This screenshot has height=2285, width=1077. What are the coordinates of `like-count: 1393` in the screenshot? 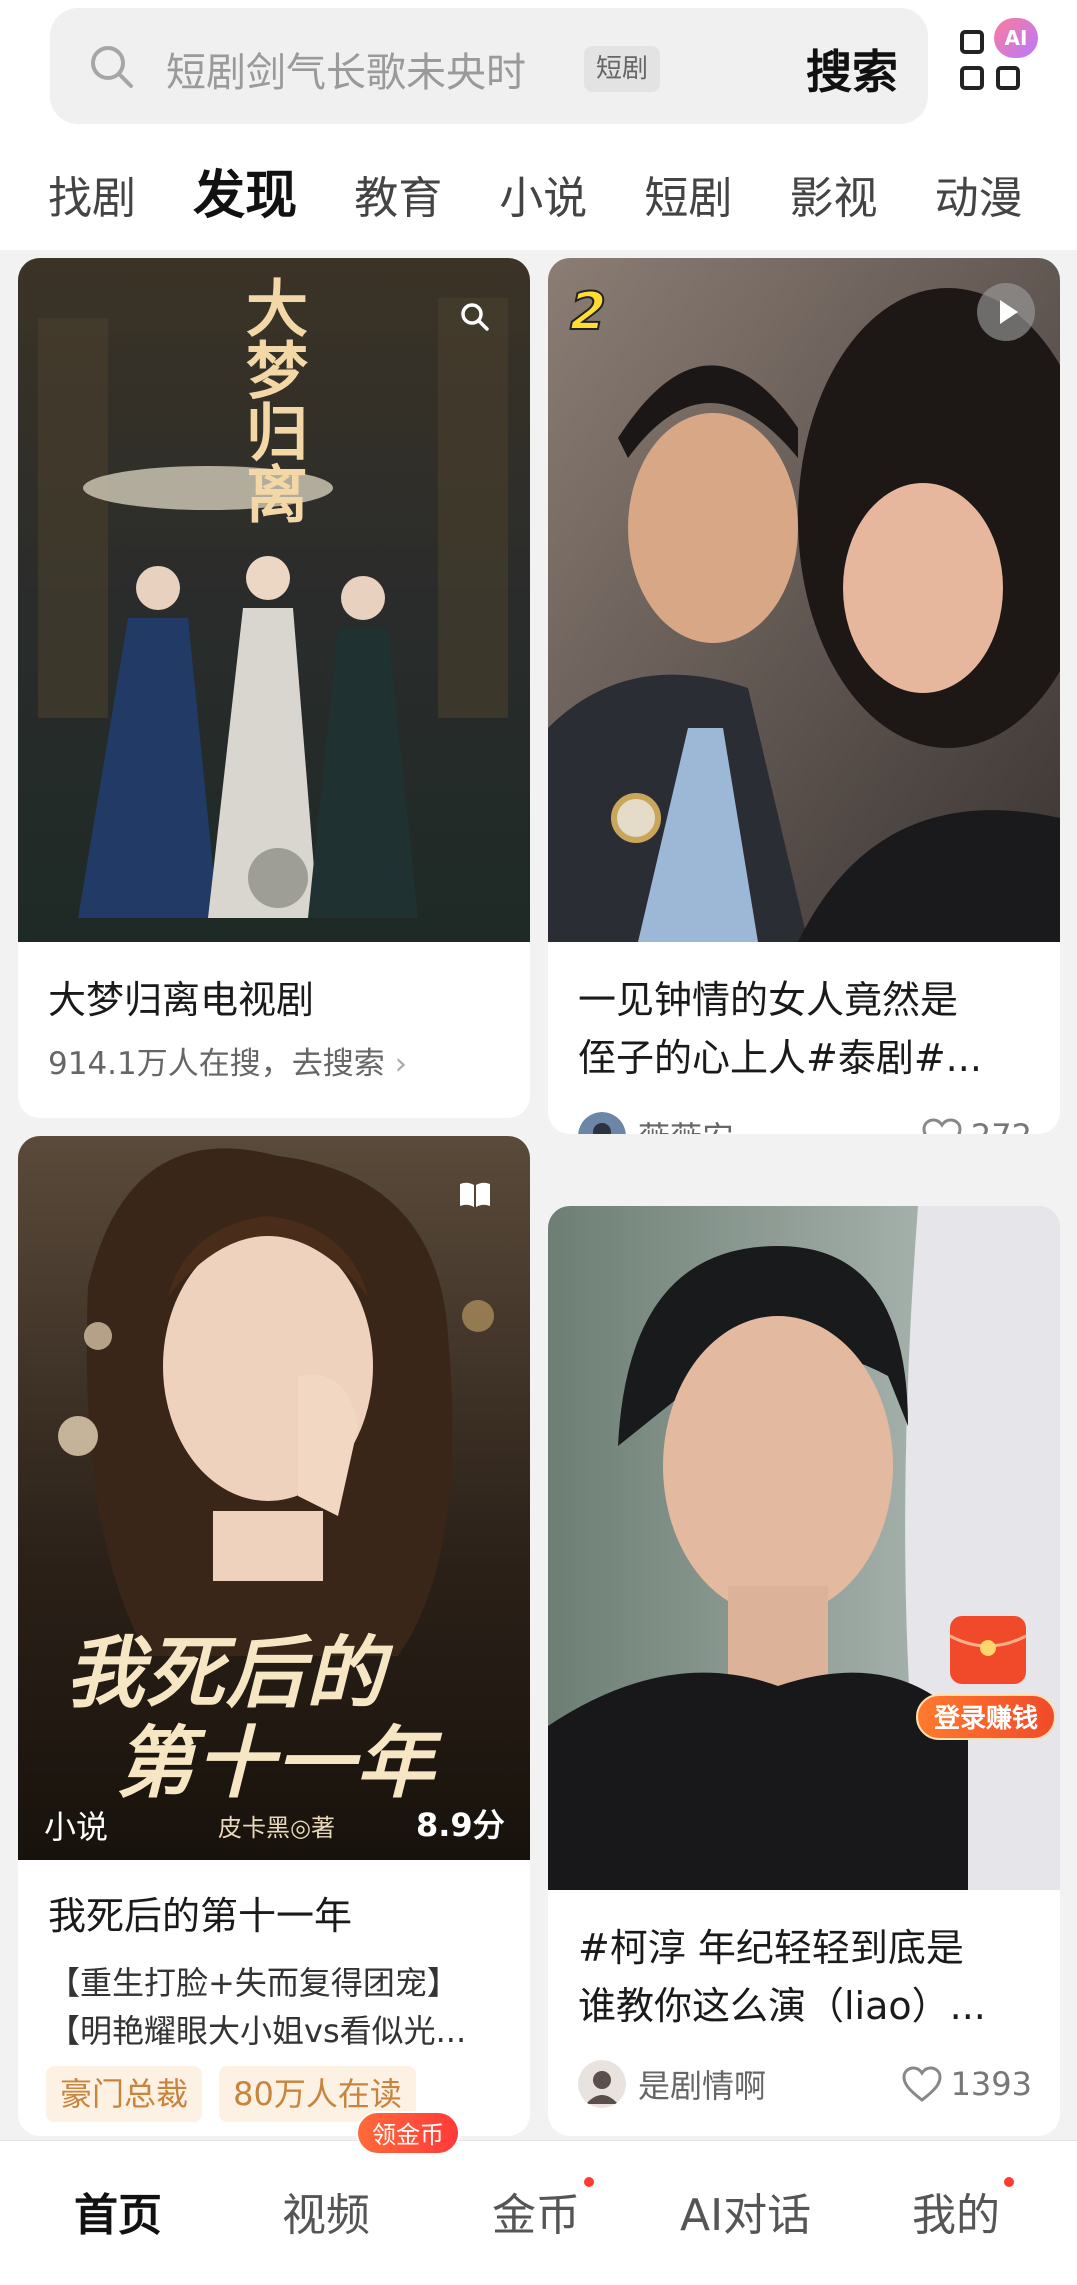 It's located at (991, 2084).